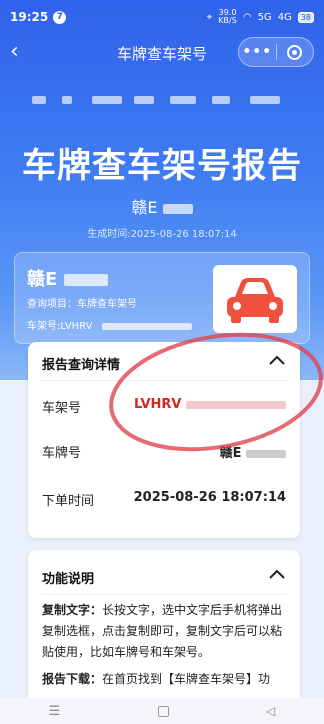 This screenshot has width=324, height=724. I want to click on report-headline: 车牌查车架号报告, so click(162, 166).